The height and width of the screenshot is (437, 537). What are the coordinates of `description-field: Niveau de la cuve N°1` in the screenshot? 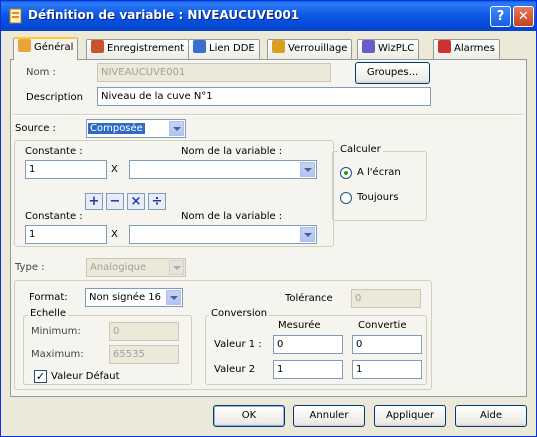 It's located at (264, 96).